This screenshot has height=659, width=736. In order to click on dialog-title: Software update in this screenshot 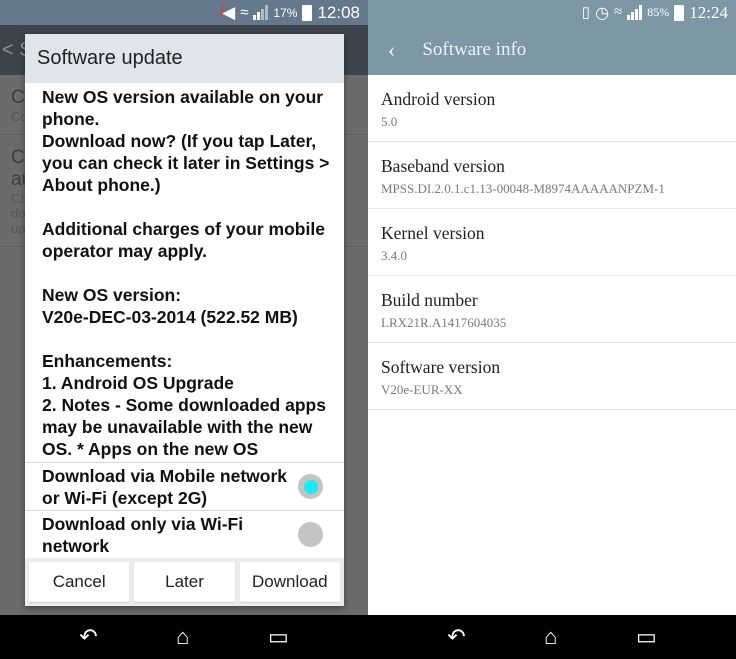, I will do `click(184, 58)`.